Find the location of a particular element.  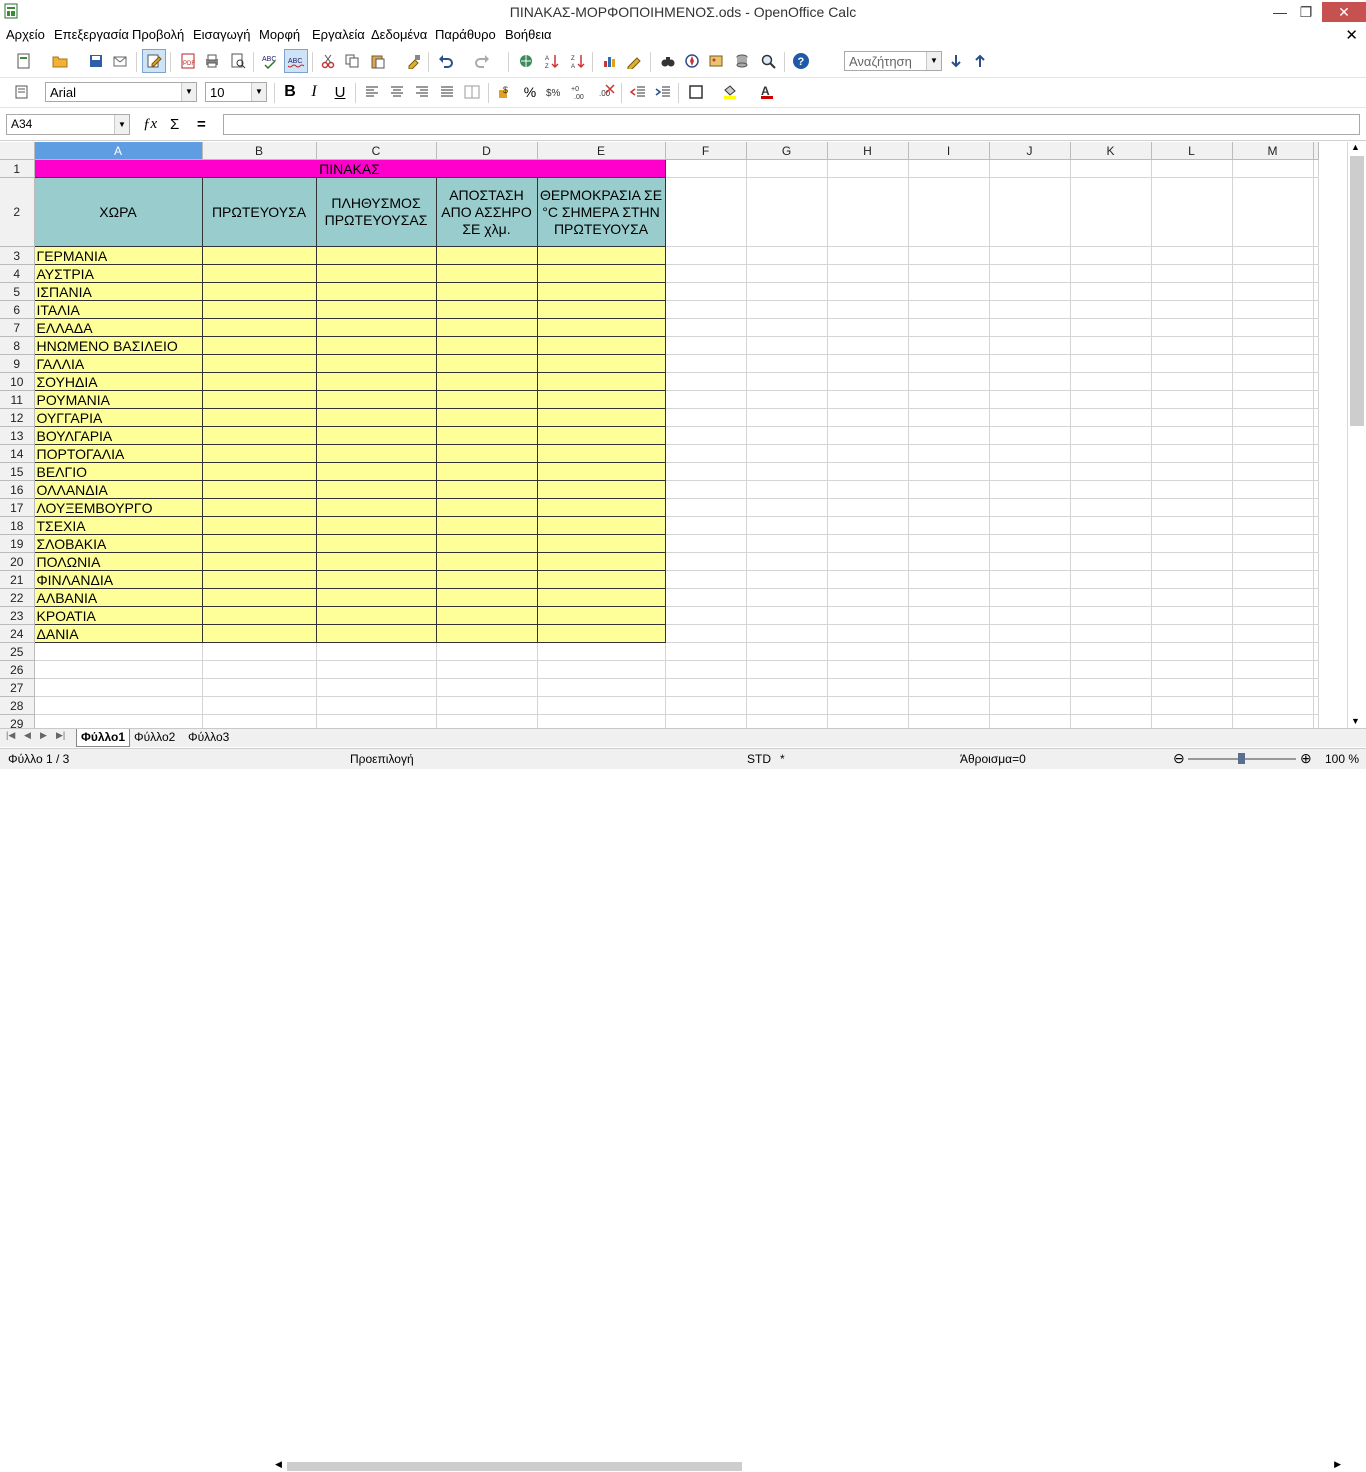

menu-insert: Εισαγωγή is located at coordinates (221, 34).